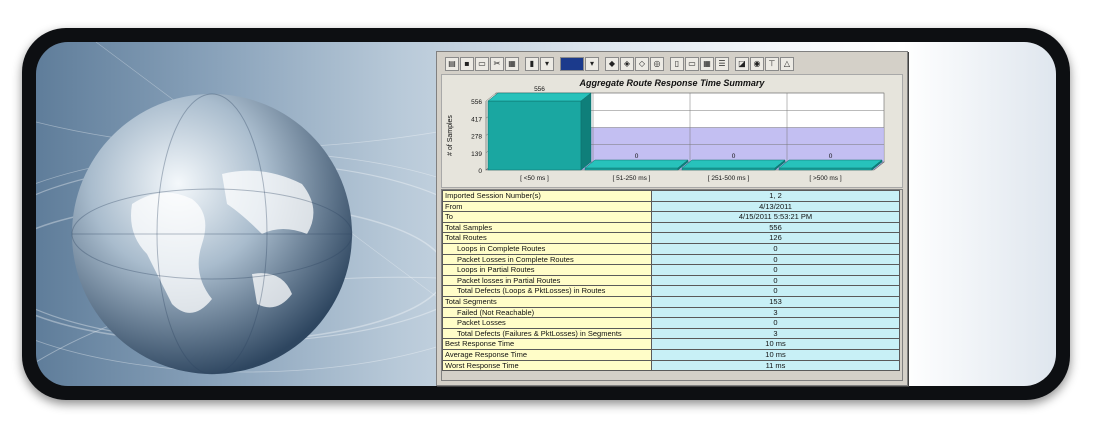  What do you see at coordinates (657, 64) in the screenshot?
I see `zoom-icon: ◎` at bounding box center [657, 64].